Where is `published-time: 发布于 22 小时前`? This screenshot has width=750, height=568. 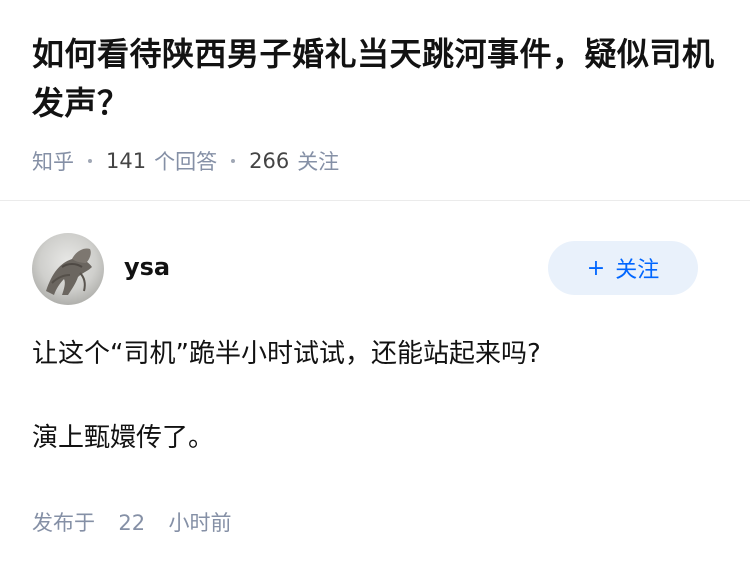 published-time: 发布于 22 小时前 is located at coordinates (375, 522).